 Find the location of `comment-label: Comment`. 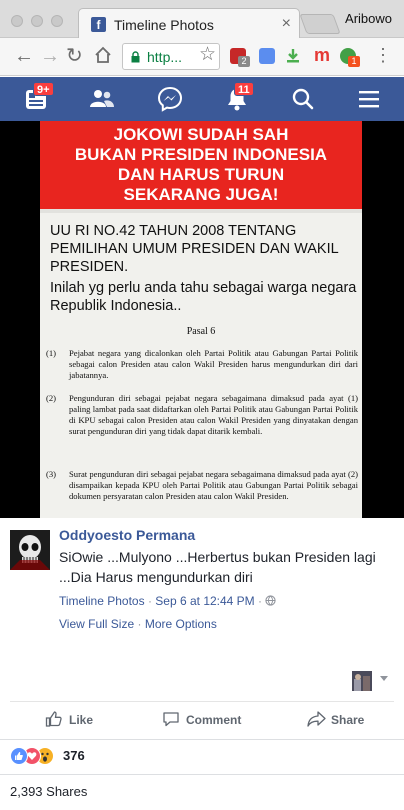

comment-label: Comment is located at coordinates (214, 720).